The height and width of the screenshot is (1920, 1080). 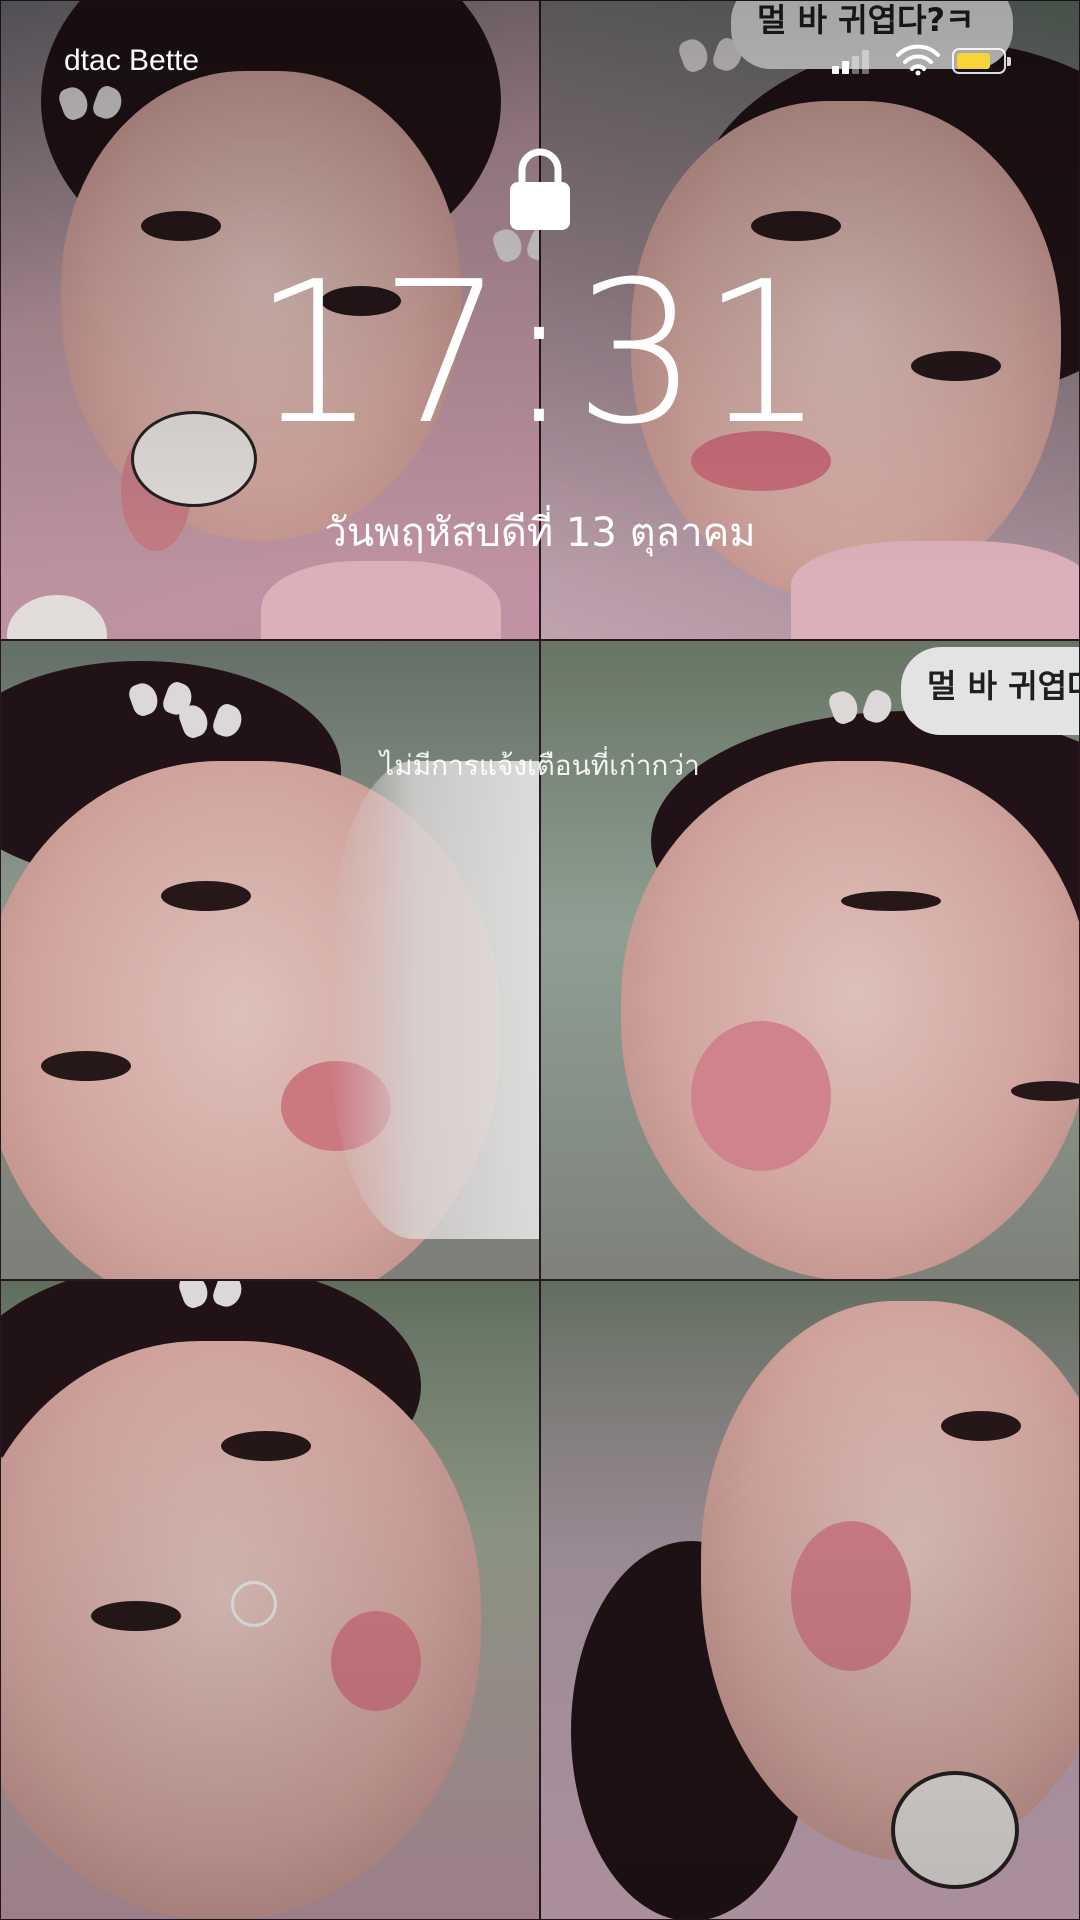 What do you see at coordinates (955, 1830) in the screenshot?
I see `cat-sticker` at bounding box center [955, 1830].